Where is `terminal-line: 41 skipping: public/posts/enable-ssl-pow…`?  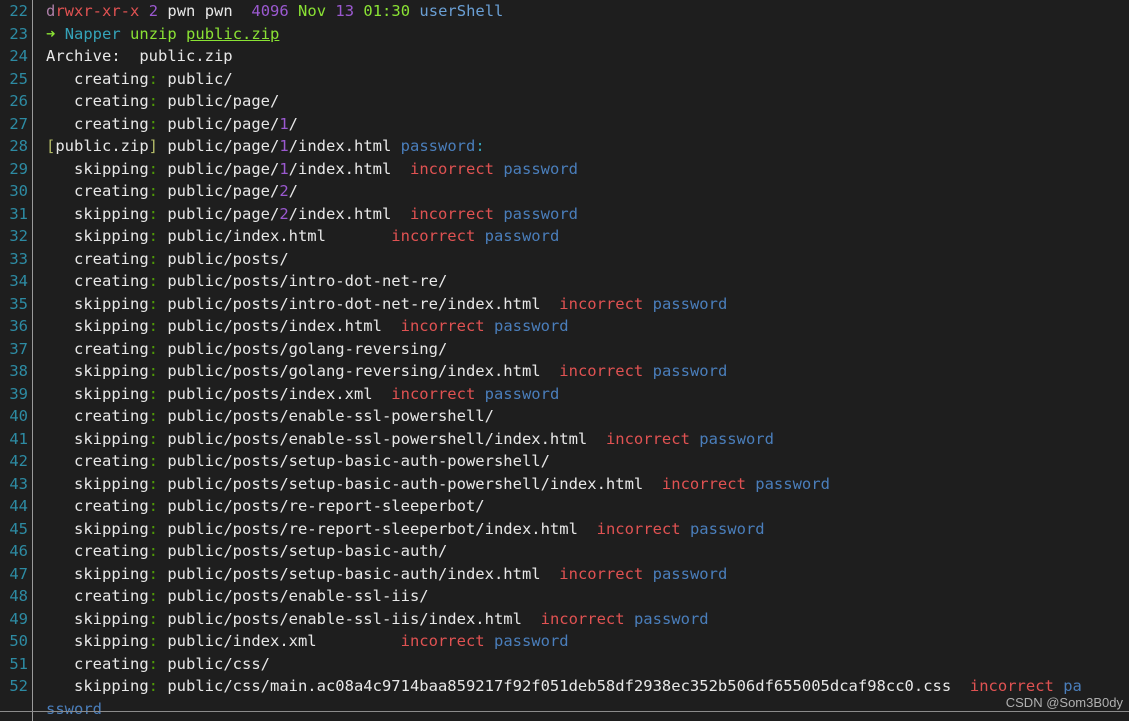
terminal-line: 41 skipping: public/posts/enable-ssl-pow… is located at coordinates (564, 439).